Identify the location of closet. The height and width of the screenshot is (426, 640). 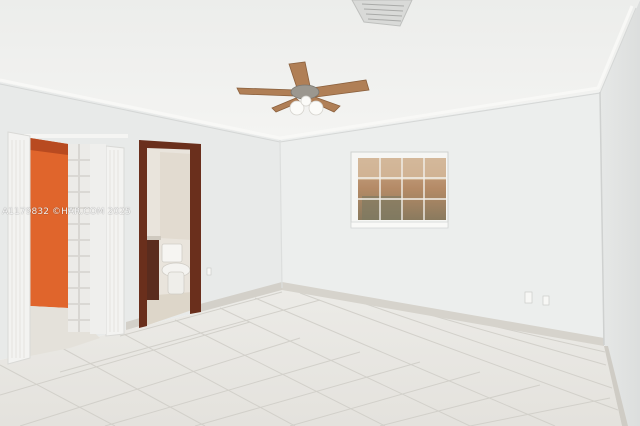
(67, 248).